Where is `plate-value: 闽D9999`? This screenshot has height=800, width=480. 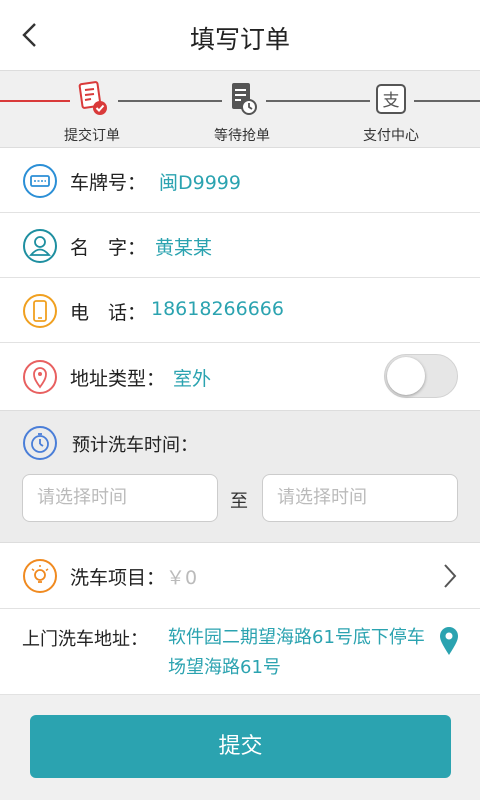
plate-value: 闽D9999 is located at coordinates (200, 181).